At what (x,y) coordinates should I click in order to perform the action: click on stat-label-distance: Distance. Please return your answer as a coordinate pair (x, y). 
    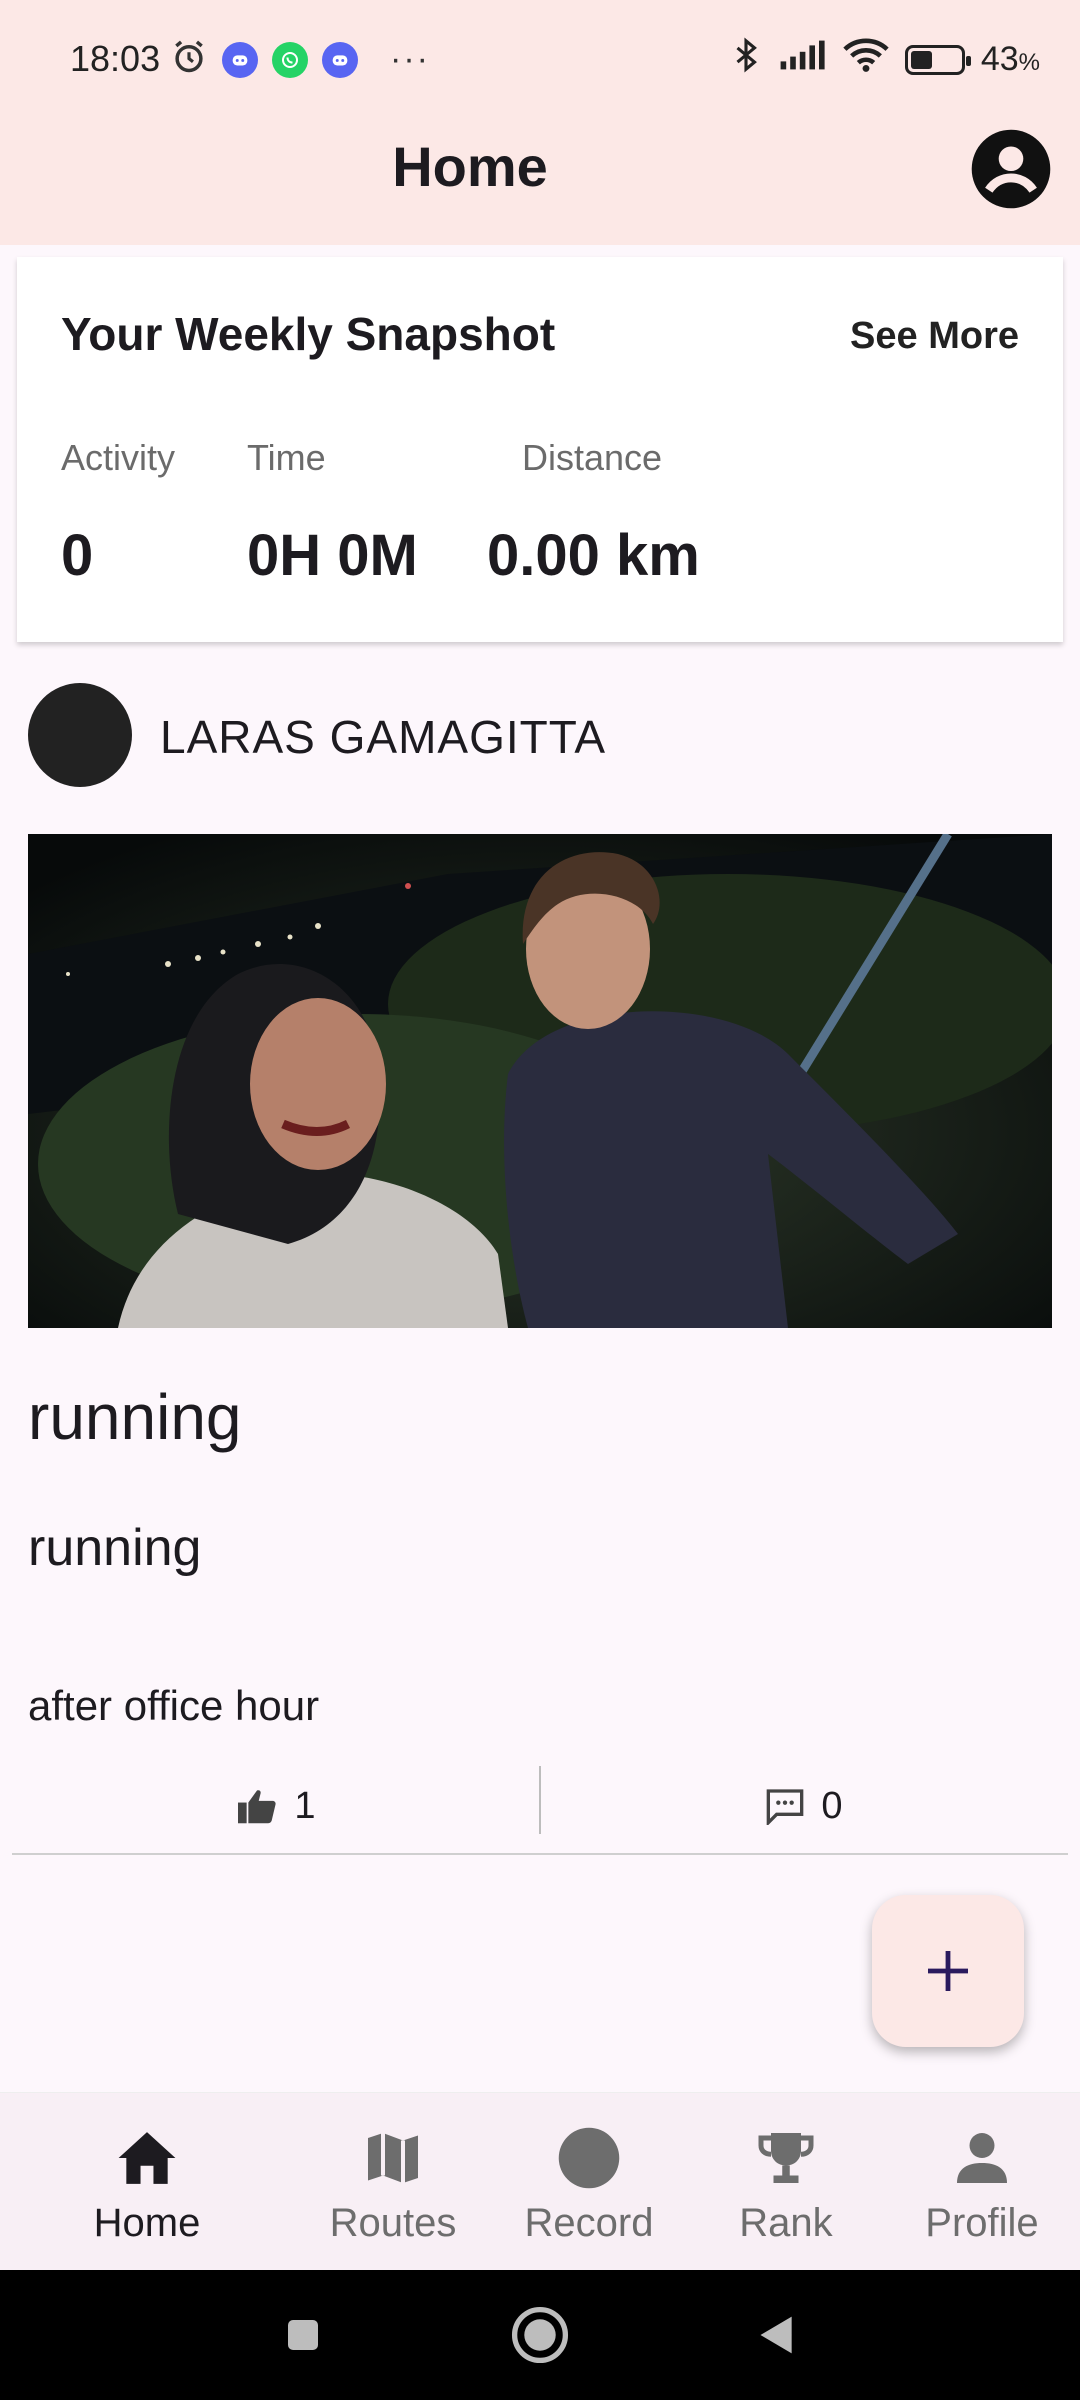
    Looking at the image, I should click on (592, 457).